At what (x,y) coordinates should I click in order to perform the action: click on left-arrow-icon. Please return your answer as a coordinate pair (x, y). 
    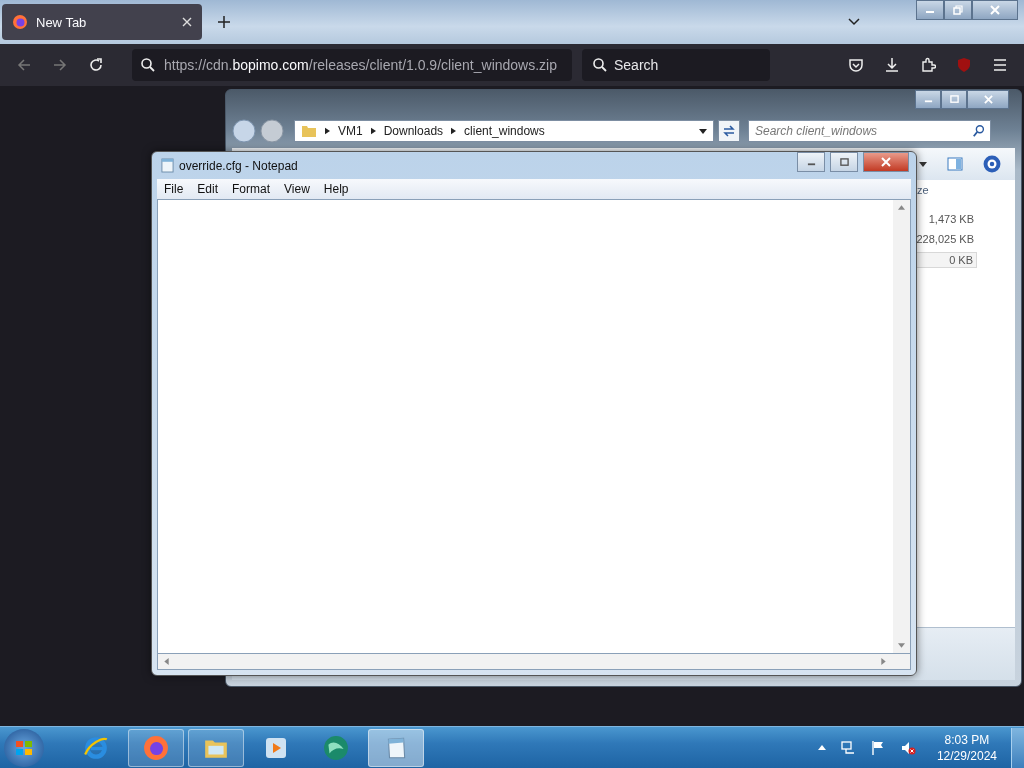
    Looking at the image, I should click on (166, 661).